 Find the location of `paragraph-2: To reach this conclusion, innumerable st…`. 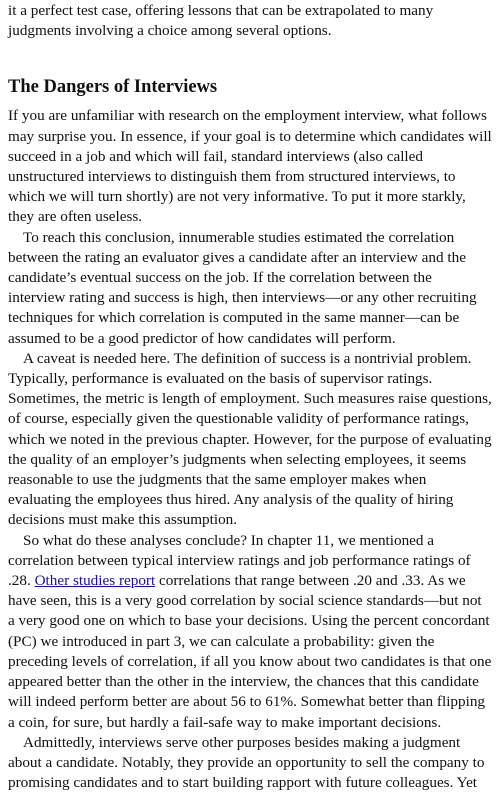

paragraph-2: To reach this conclusion, innumerable st… is located at coordinates (242, 287).